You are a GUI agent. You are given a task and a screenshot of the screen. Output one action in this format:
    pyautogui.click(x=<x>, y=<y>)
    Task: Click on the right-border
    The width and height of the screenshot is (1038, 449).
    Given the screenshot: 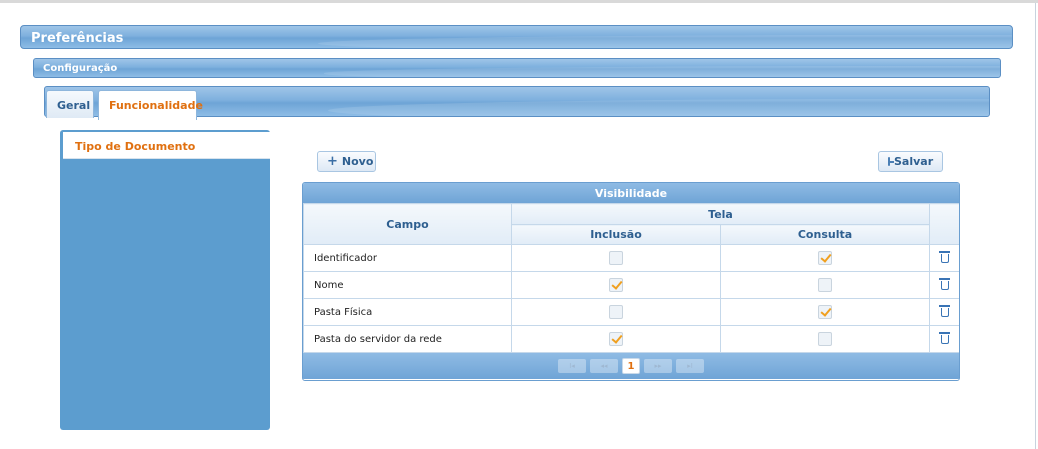 What is the action you would take?
    pyautogui.click(x=1035, y=226)
    